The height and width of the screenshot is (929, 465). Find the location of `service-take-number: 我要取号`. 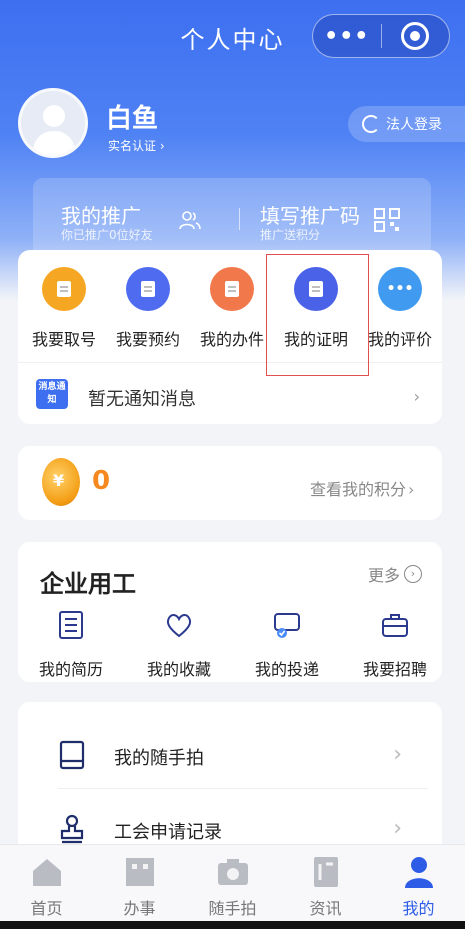

service-take-number: 我要取号 is located at coordinates (64, 305).